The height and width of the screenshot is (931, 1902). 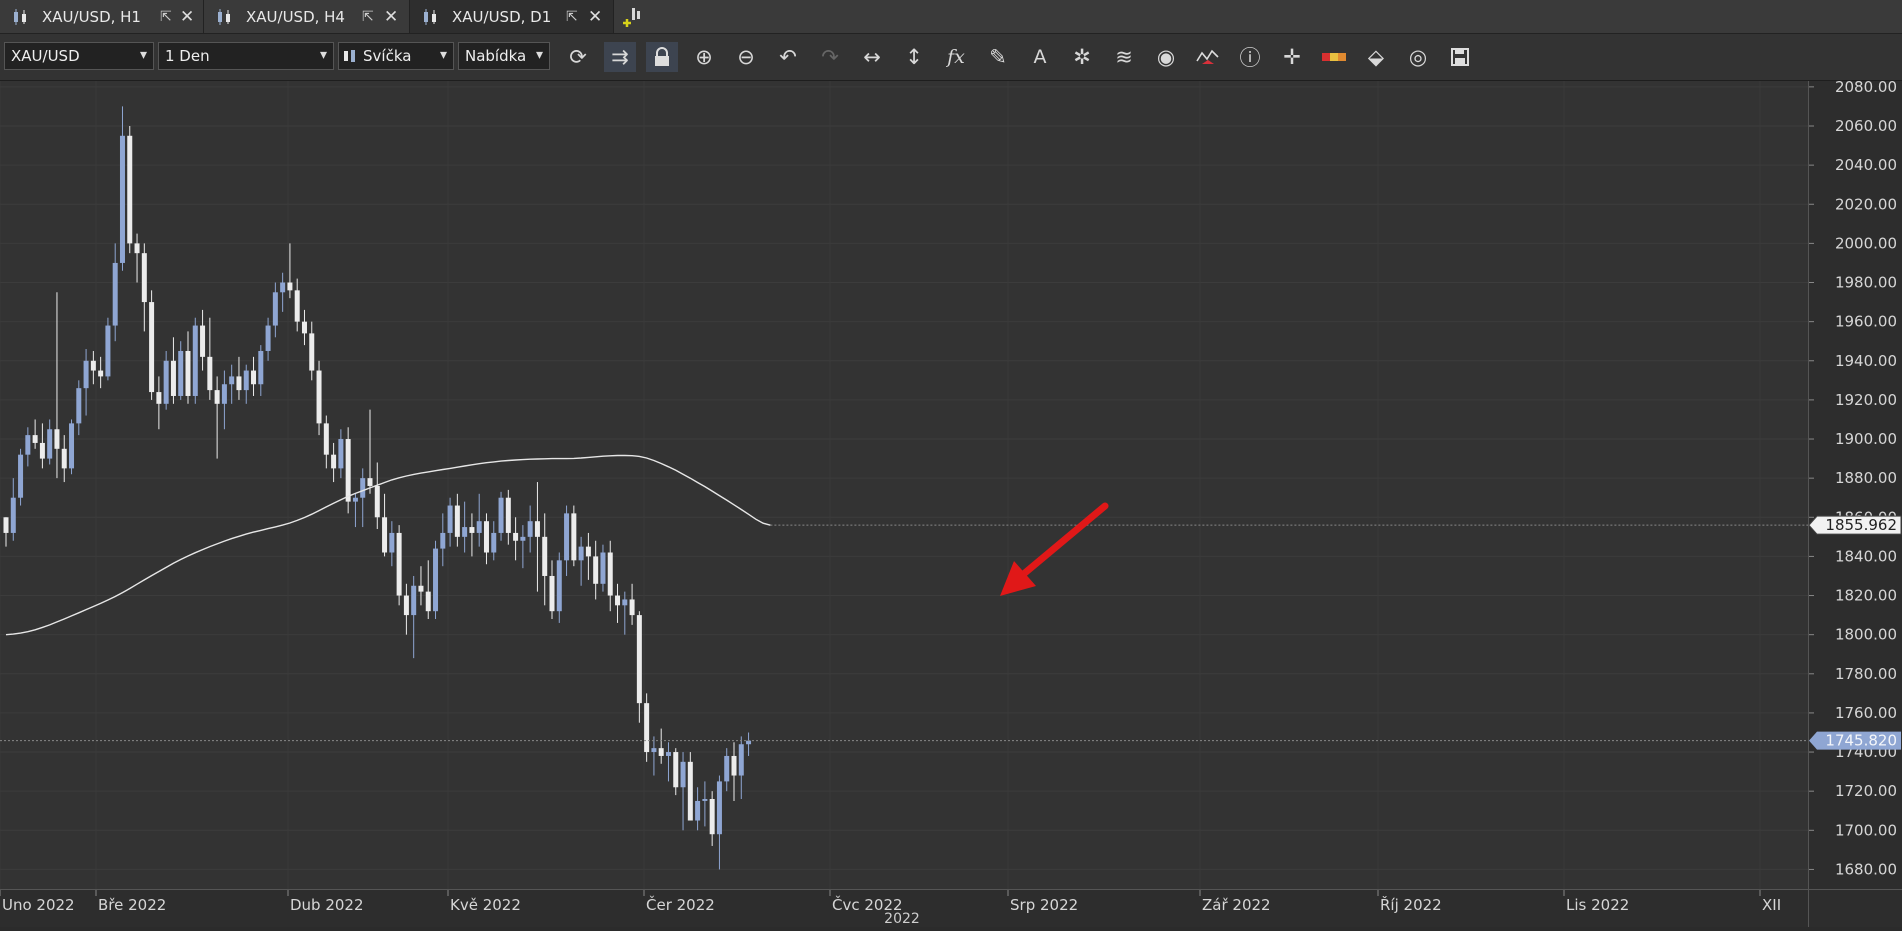 What do you see at coordinates (1418, 57) in the screenshot?
I see `reset-icon: ◎` at bounding box center [1418, 57].